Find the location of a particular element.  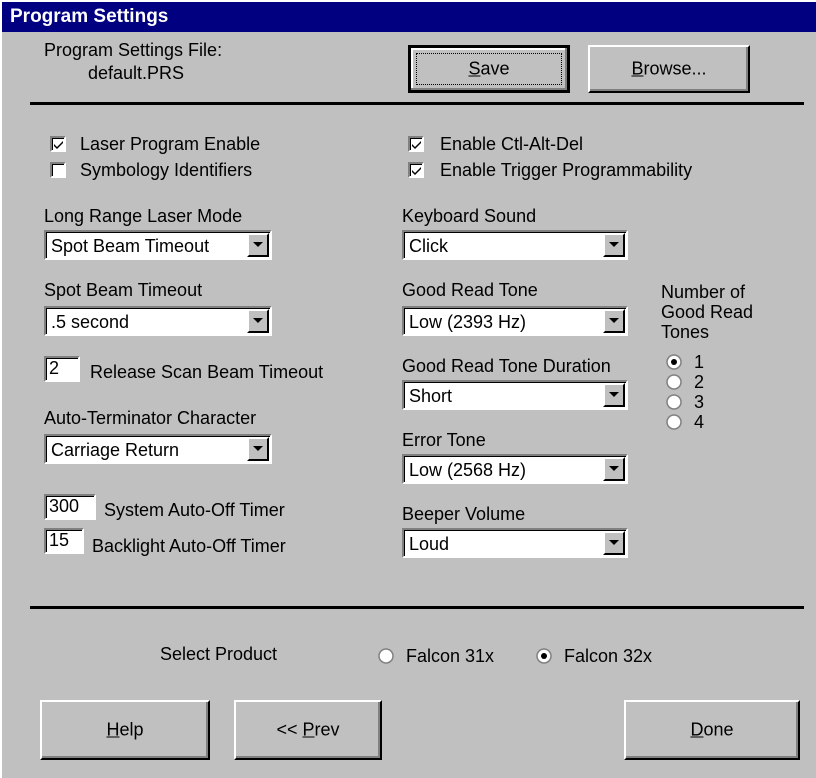

help-button: Help is located at coordinates (125, 730).